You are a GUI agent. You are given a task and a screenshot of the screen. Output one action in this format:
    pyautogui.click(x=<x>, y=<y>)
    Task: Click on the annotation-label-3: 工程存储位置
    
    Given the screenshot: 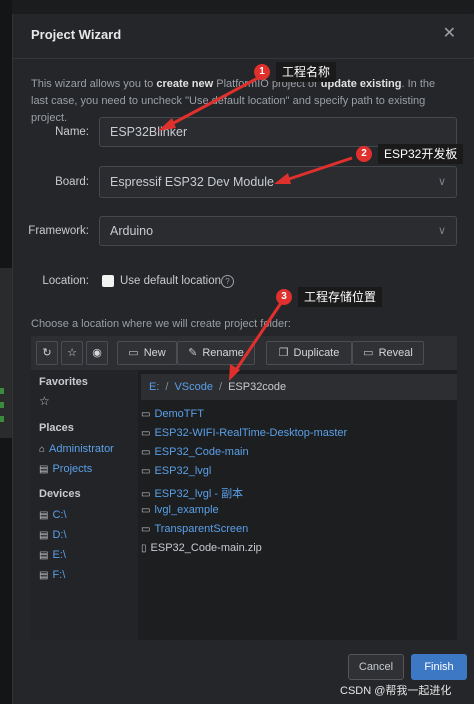 What is the action you would take?
    pyautogui.click(x=340, y=297)
    